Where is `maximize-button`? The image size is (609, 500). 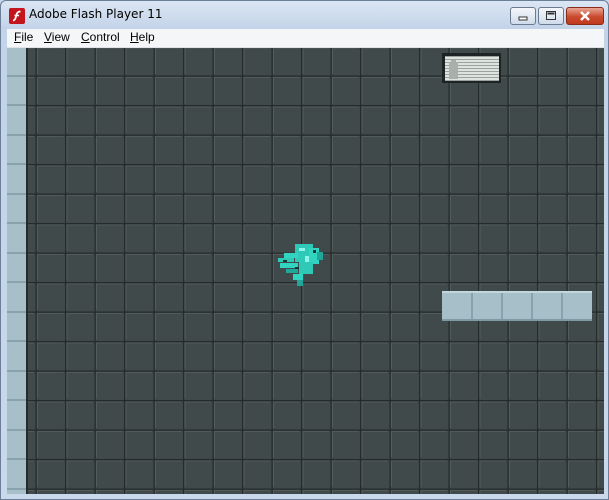 maximize-button is located at coordinates (551, 16).